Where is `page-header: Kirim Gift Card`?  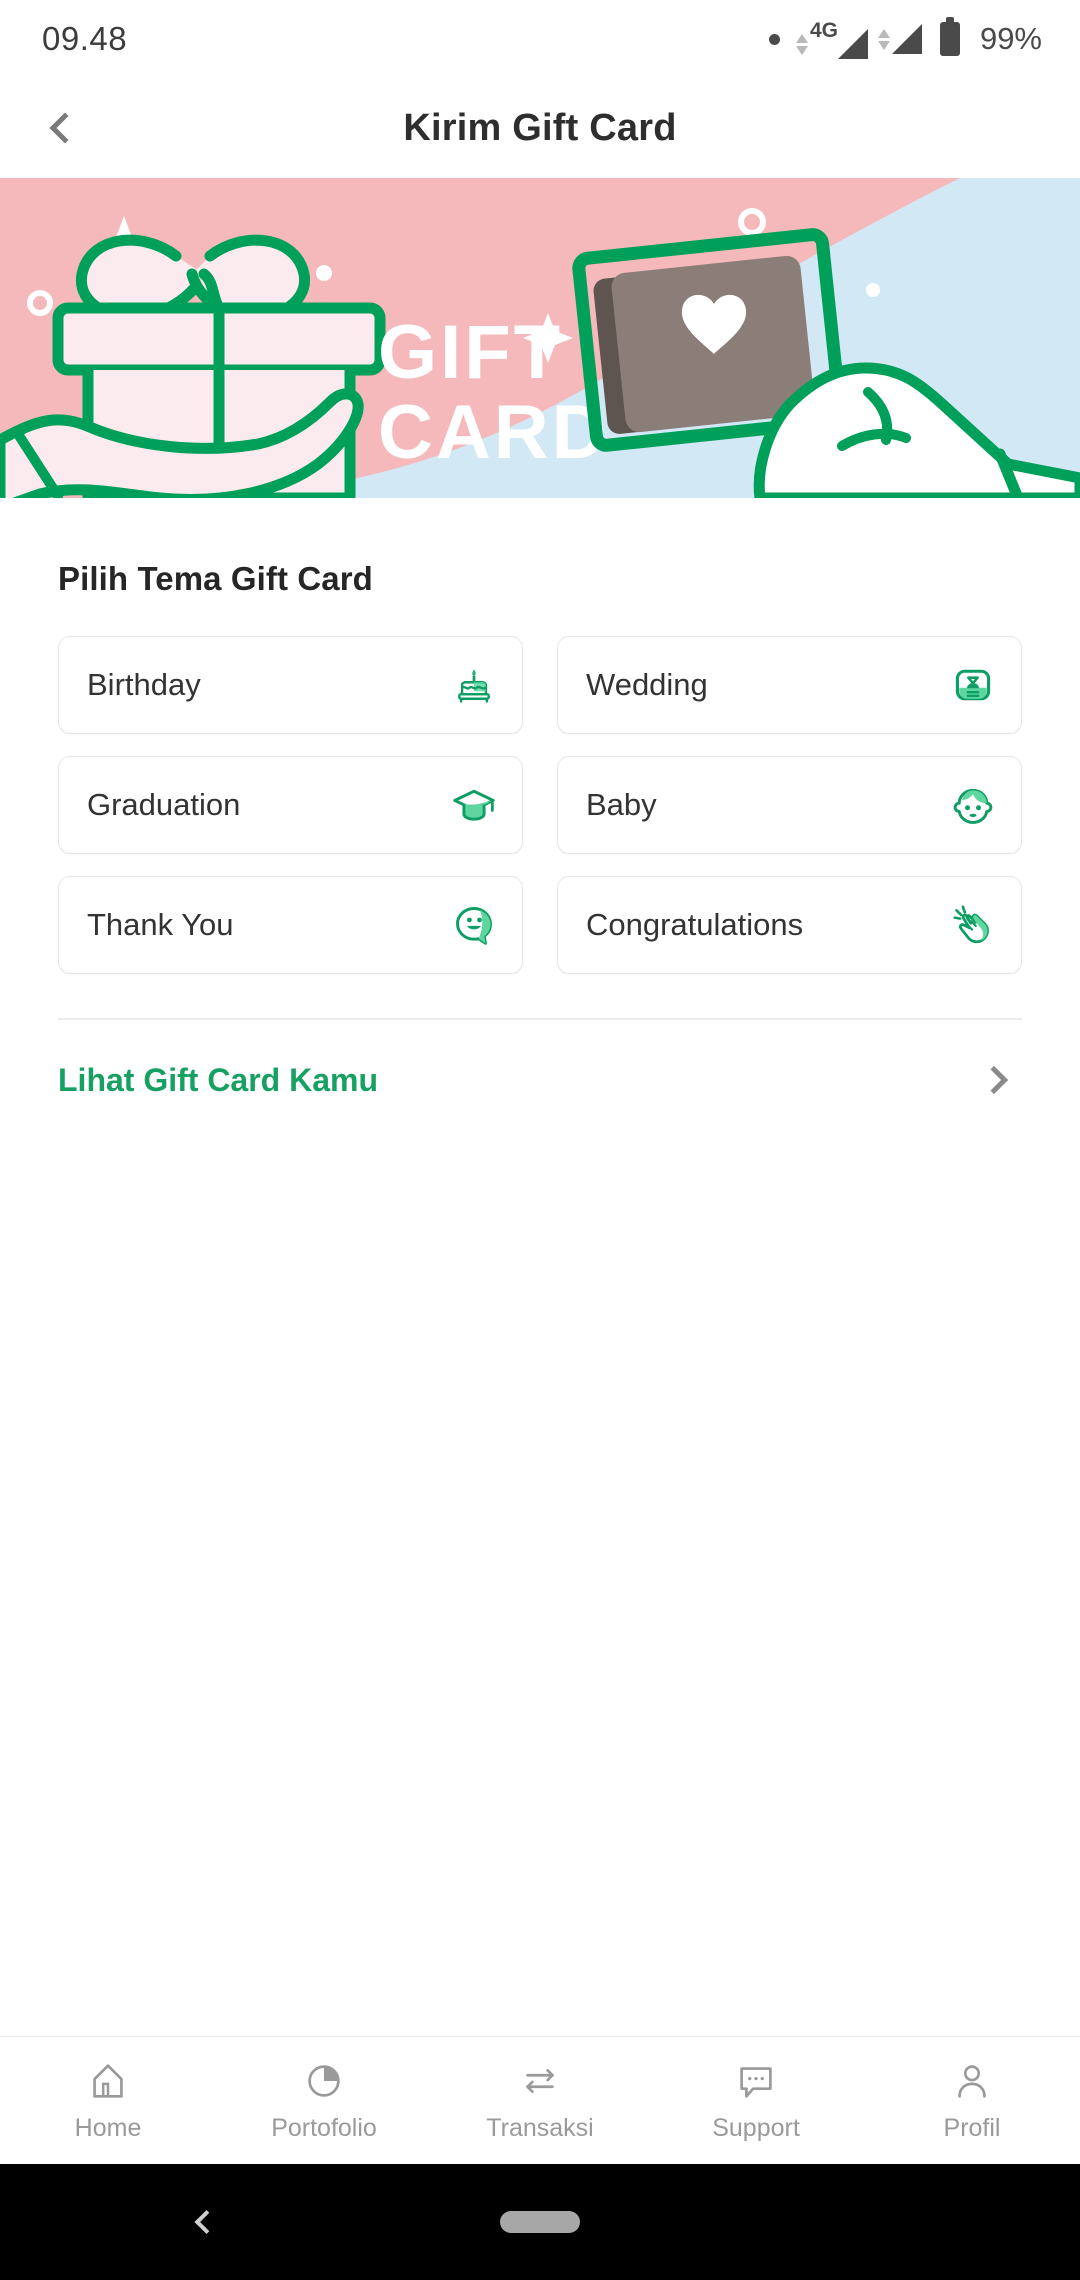 page-header: Kirim Gift Card is located at coordinates (540, 128).